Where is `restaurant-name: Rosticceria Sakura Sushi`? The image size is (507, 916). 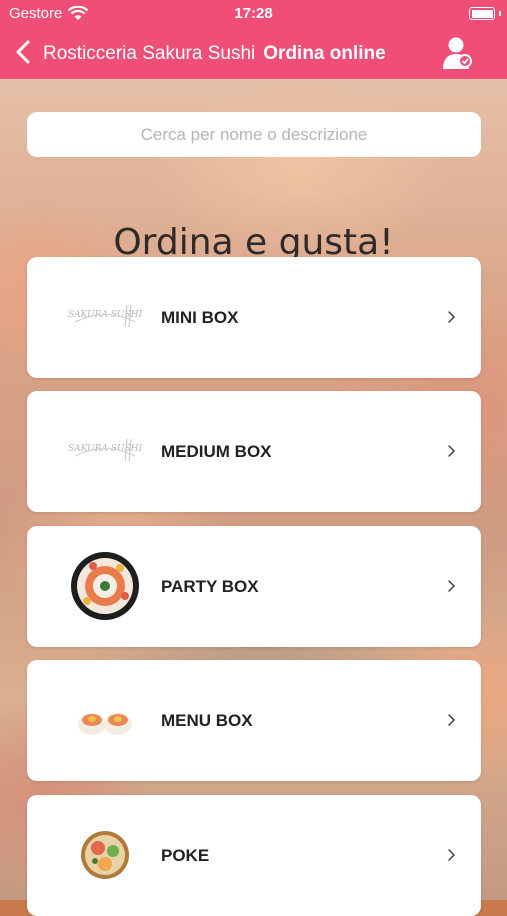
restaurant-name: Rosticceria Sakura Sushi is located at coordinates (149, 53).